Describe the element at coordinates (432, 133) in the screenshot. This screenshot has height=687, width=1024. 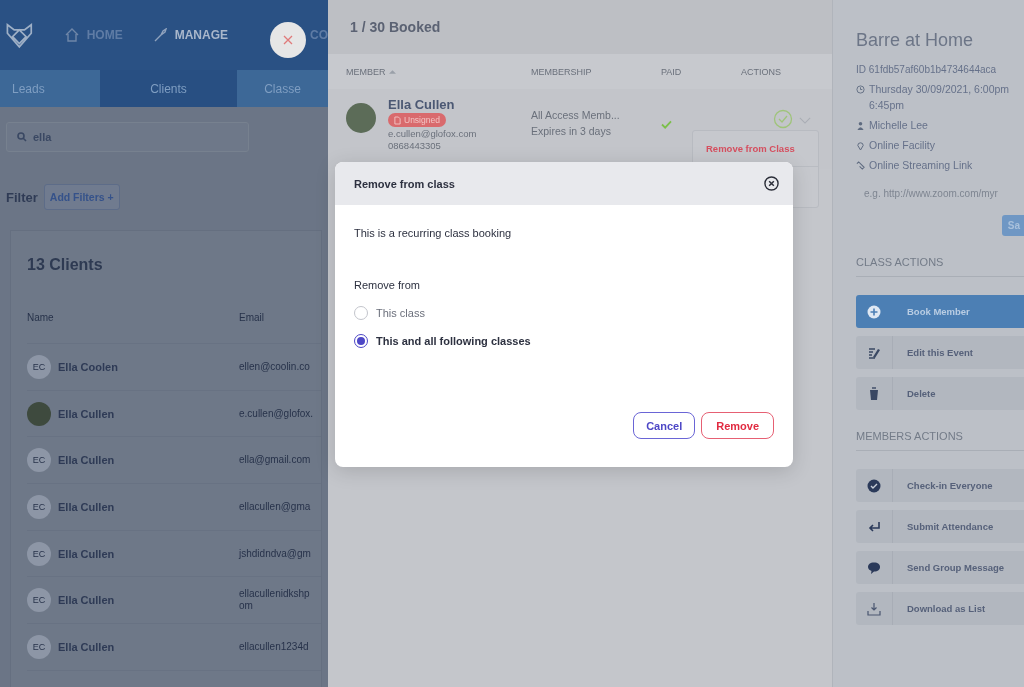
I see `member-email: e.cullen@glofox.com` at that location.